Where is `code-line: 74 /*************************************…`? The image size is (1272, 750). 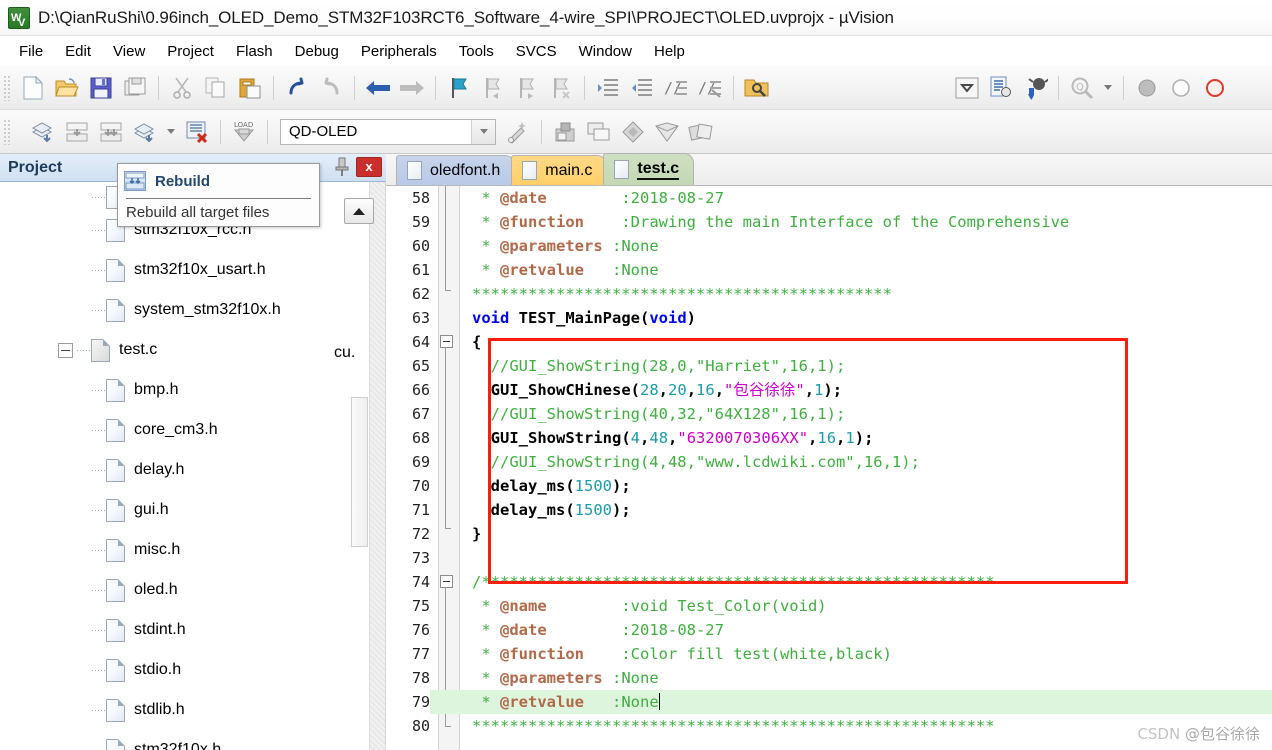 code-line: 74 /*************************************… is located at coordinates (829, 582).